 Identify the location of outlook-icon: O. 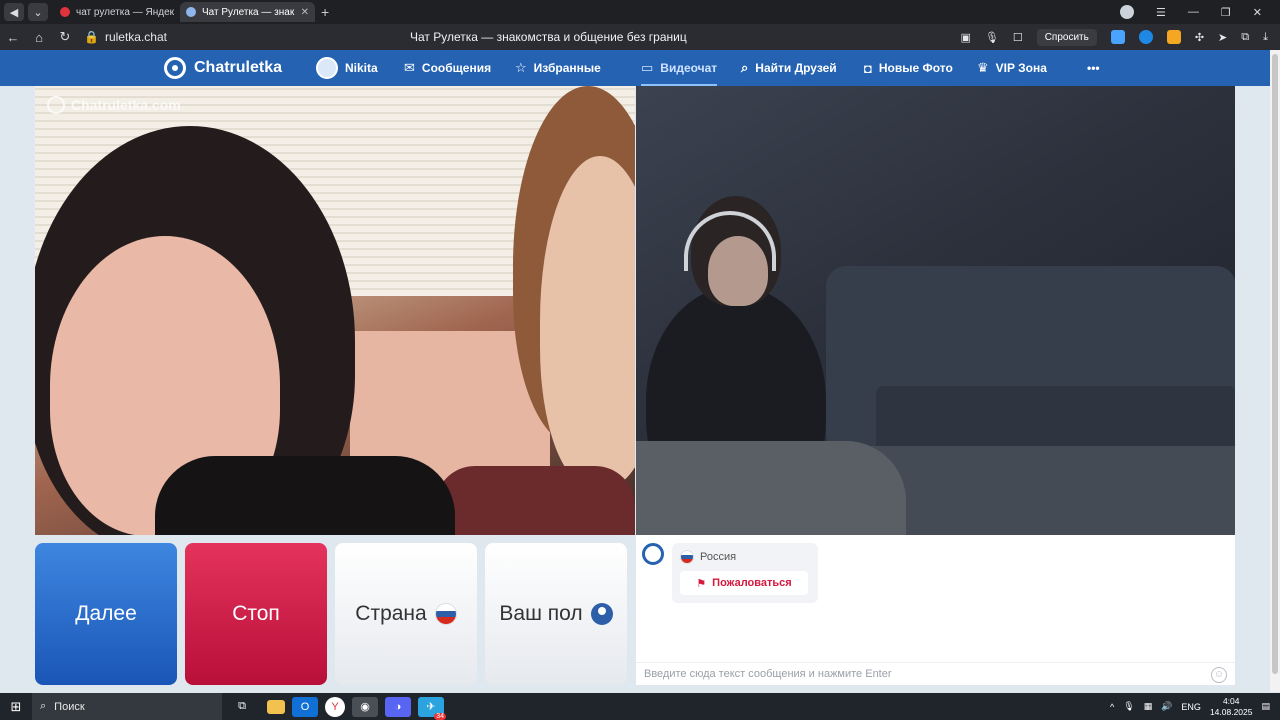
(305, 706).